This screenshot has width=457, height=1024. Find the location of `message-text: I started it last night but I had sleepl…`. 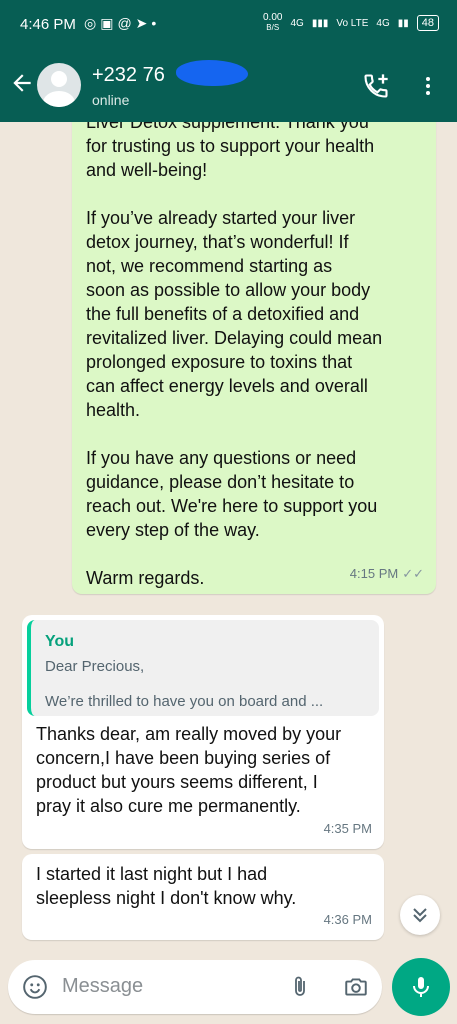

message-text: I started it last night but I had sleepl… is located at coordinates (166, 886).